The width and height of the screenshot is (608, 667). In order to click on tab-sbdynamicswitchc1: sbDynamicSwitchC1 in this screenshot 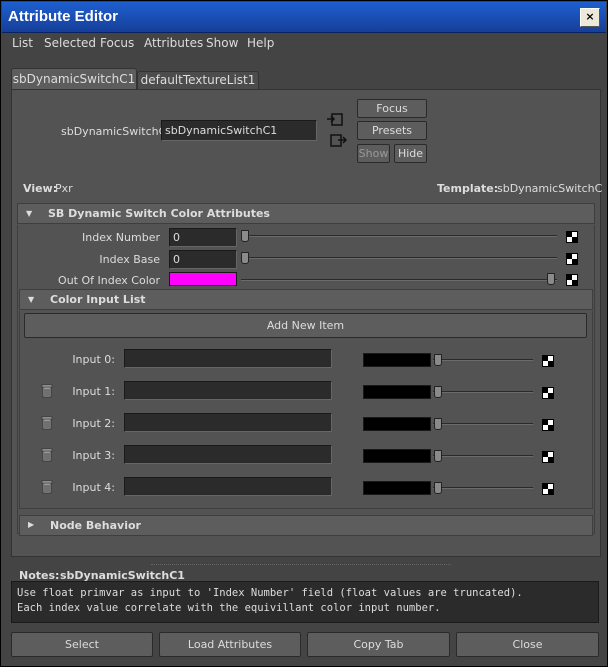, I will do `click(74, 79)`.